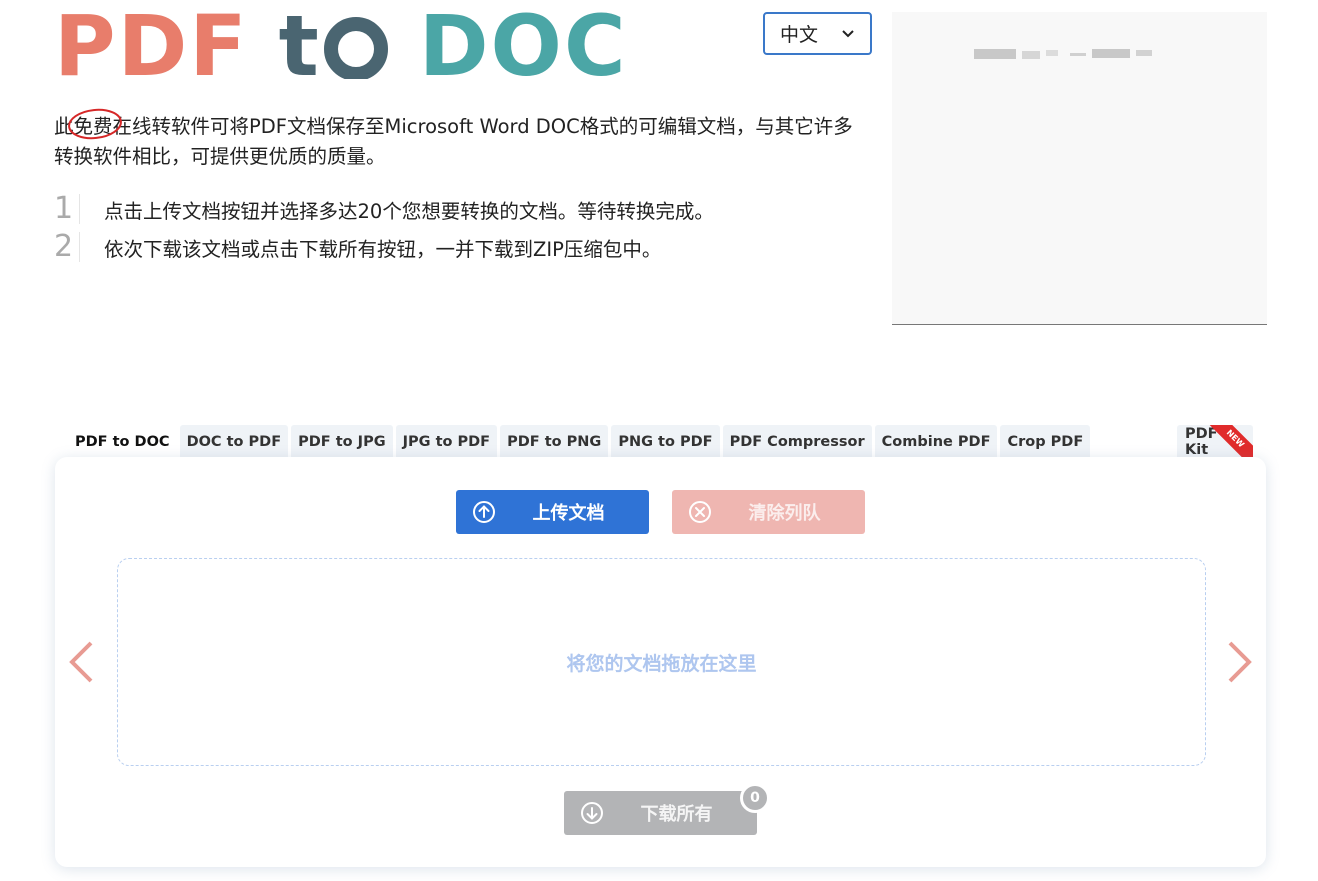  What do you see at coordinates (797, 441) in the screenshot?
I see `tab-pdf-compressor: PDF Compressor` at bounding box center [797, 441].